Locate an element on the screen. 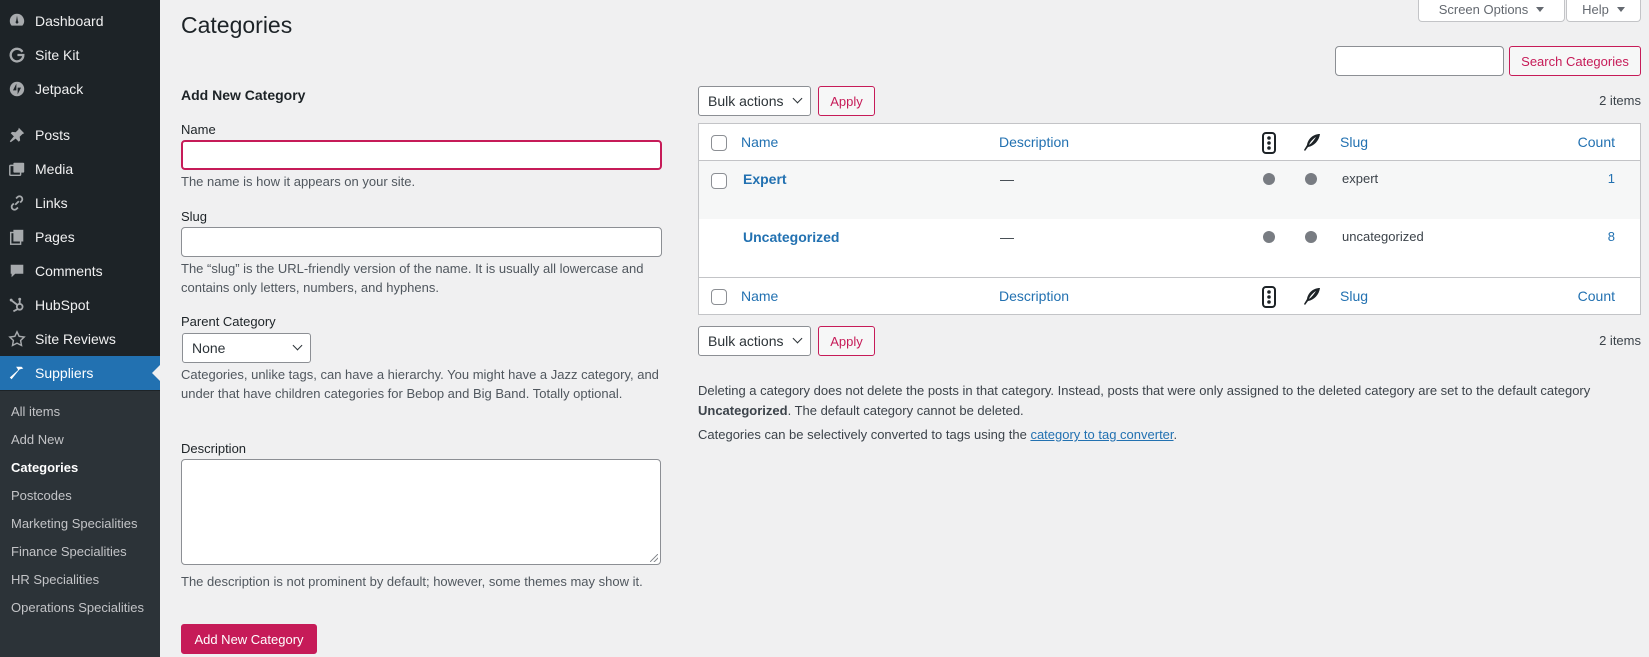  category-count-link: 1 is located at coordinates (1611, 178).